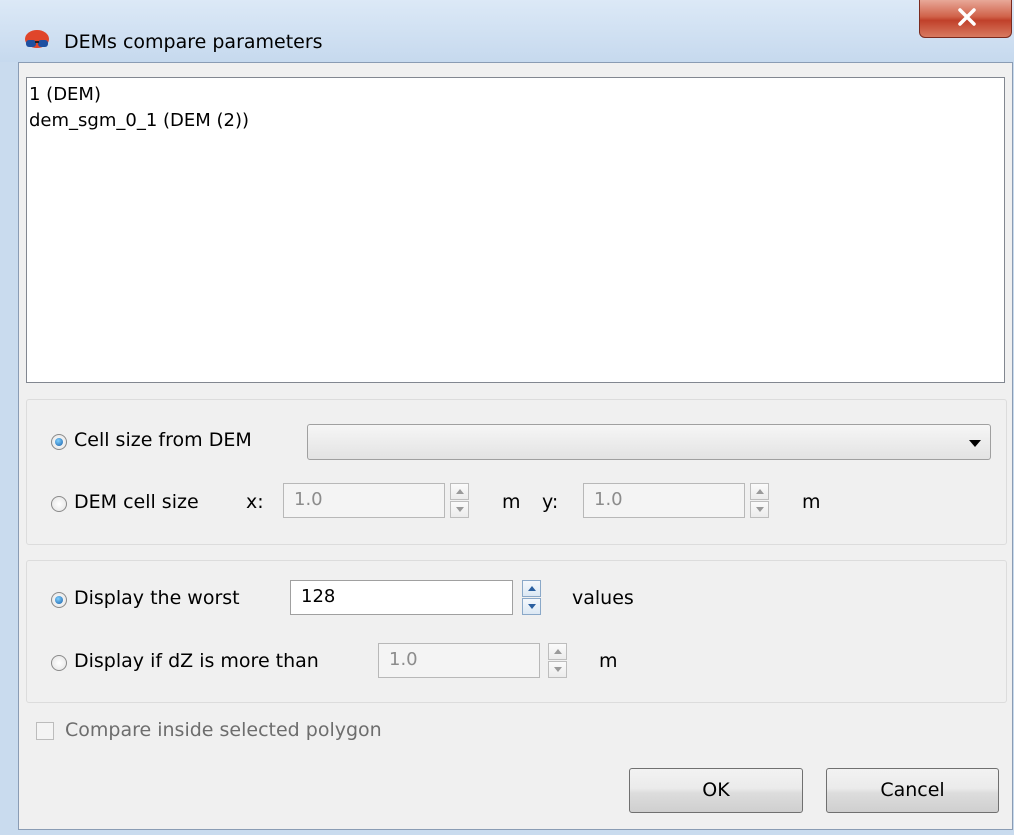  What do you see at coordinates (223, 730) in the screenshot?
I see `compare-inside-polygon-label: Compare inside selected polygon` at bounding box center [223, 730].